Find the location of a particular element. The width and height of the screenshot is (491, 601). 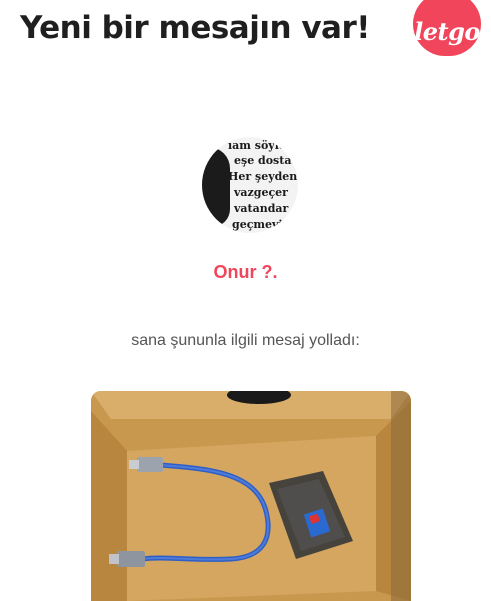

sender-name: Onur ?. is located at coordinates (245, 272).